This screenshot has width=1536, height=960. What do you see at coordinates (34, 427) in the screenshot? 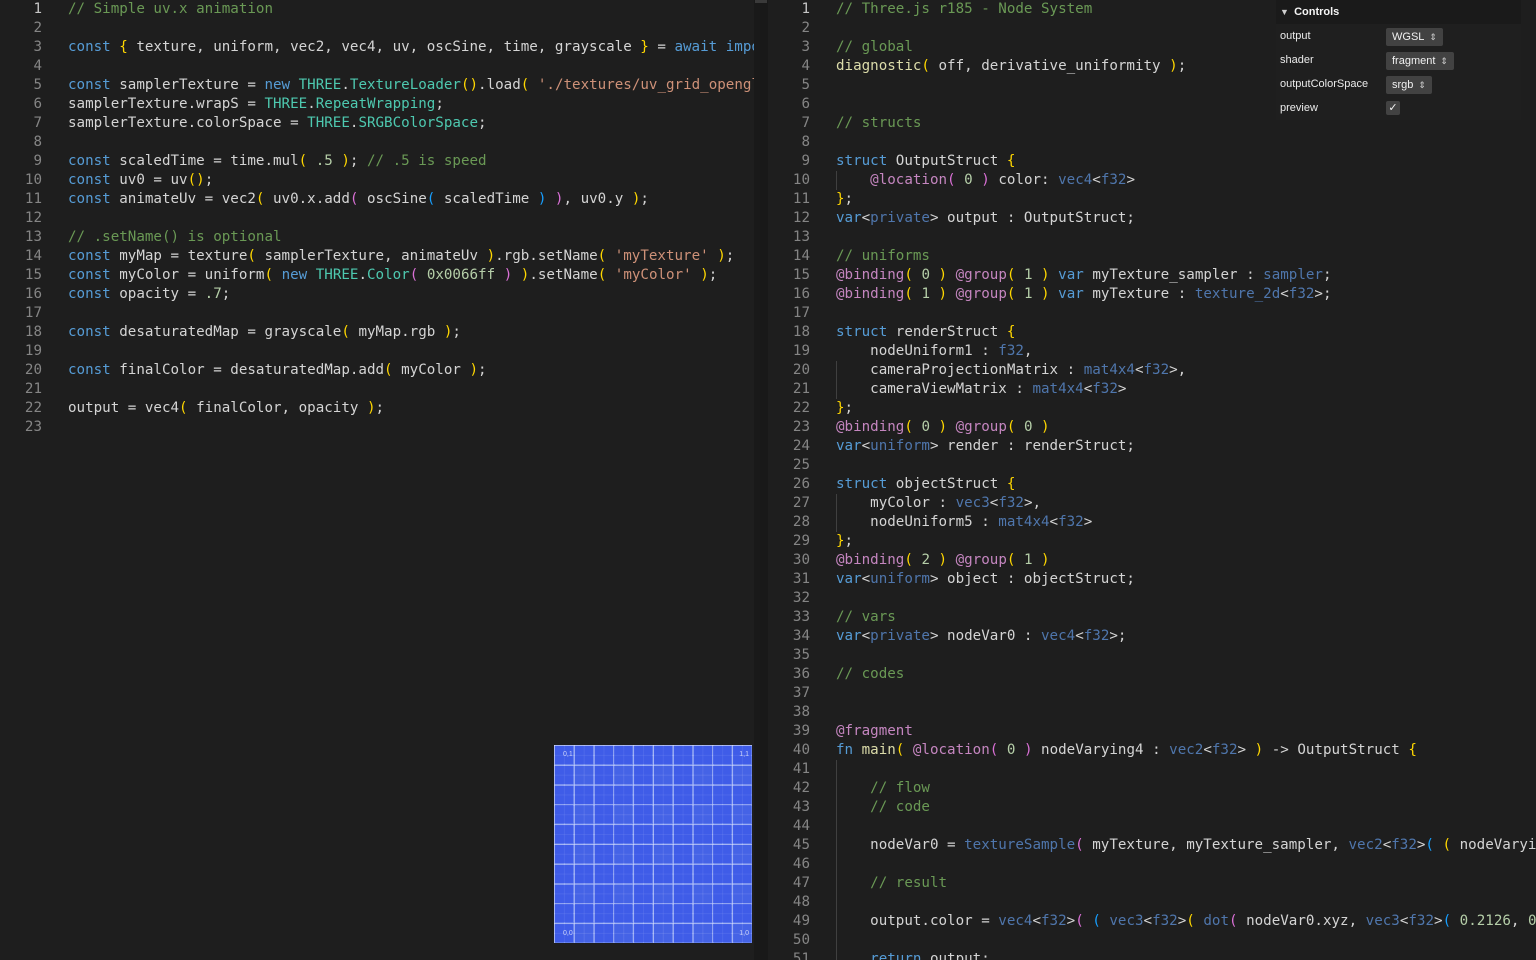
I see `code-line: 23` at bounding box center [34, 427].